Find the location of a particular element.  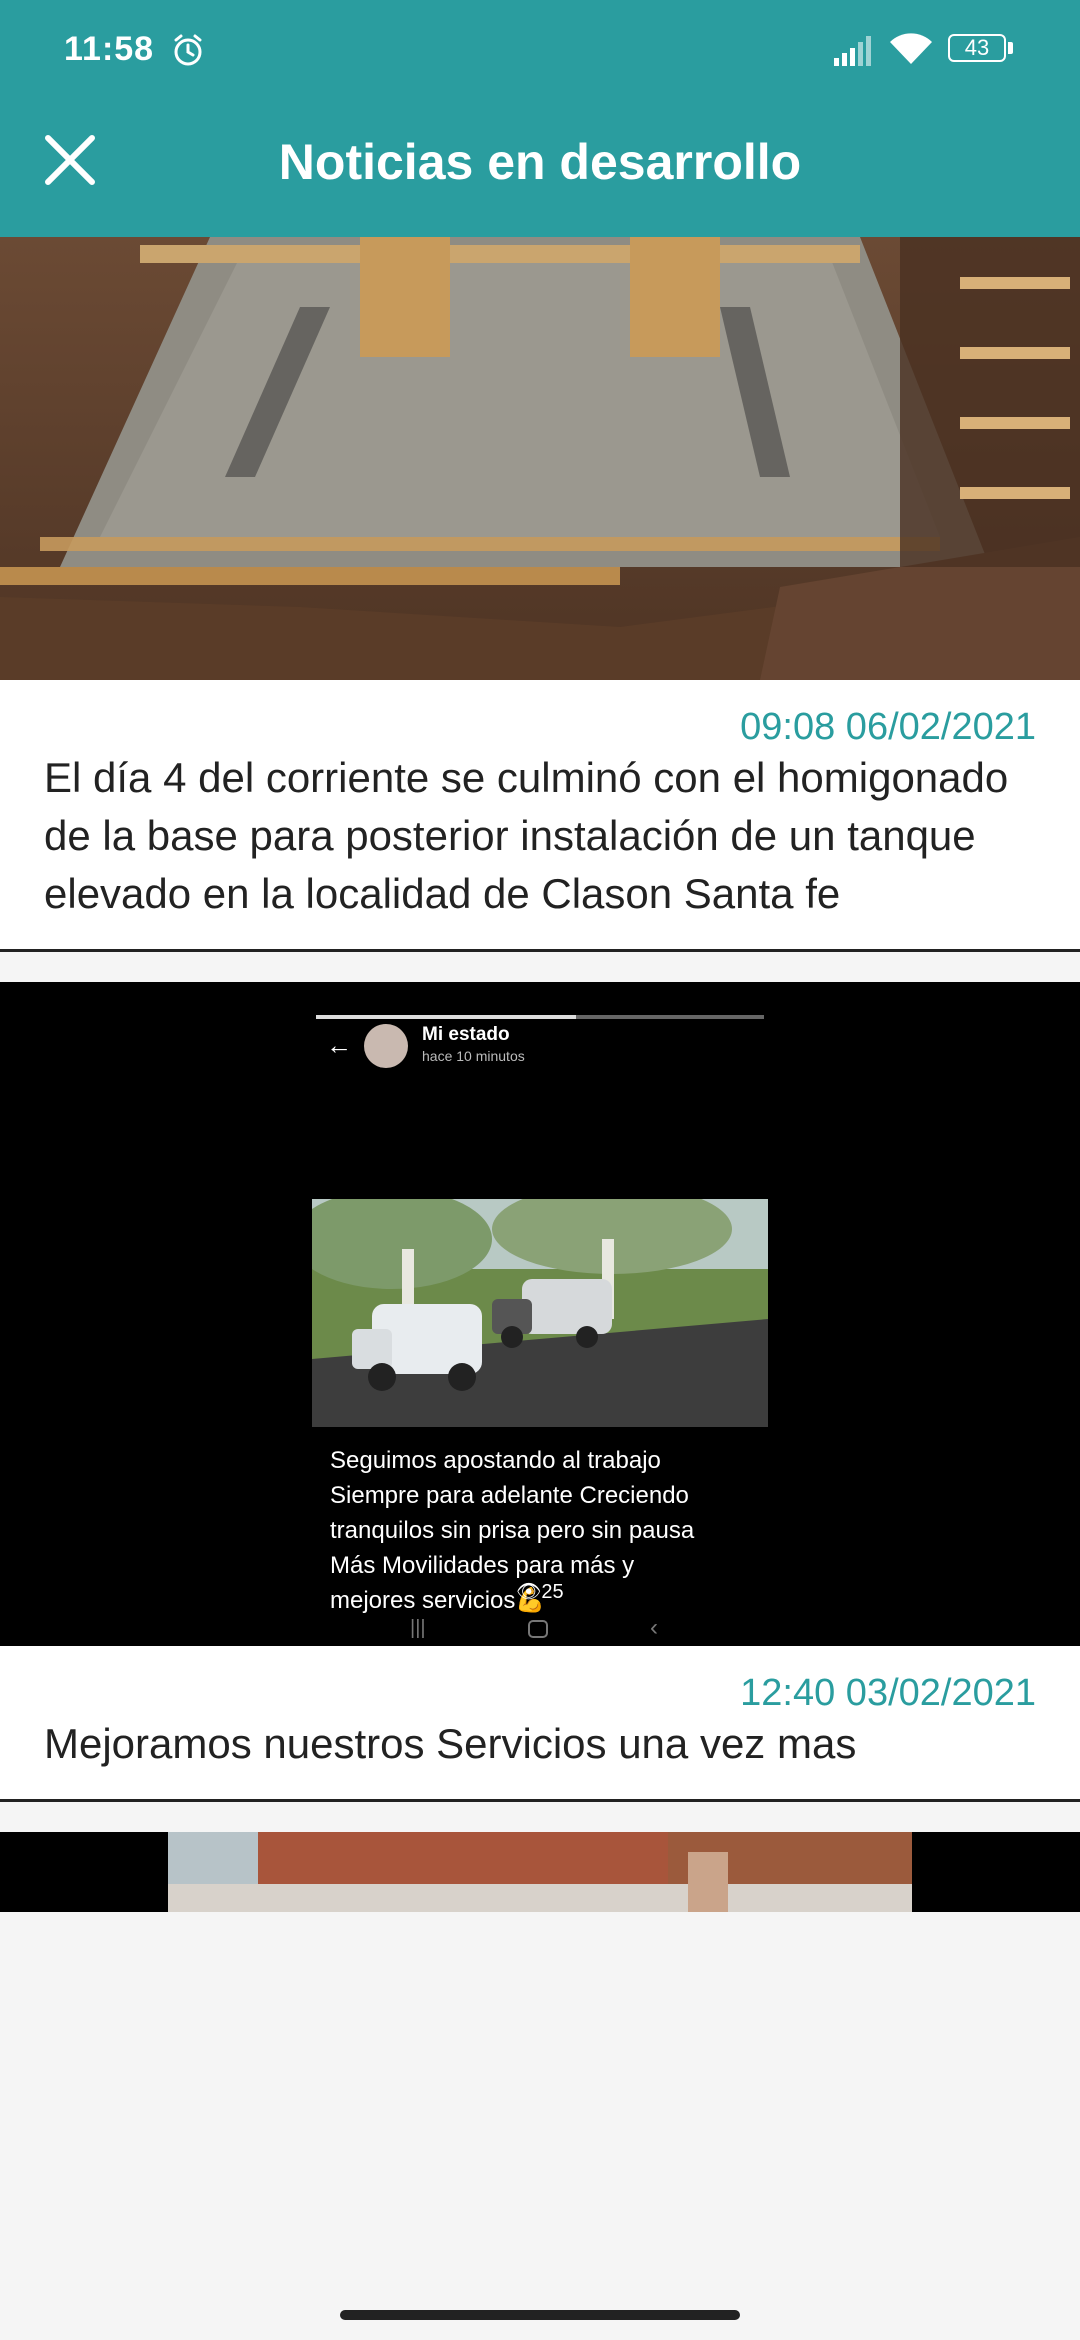

page-title: Noticias en desarrollo is located at coordinates (540, 162).